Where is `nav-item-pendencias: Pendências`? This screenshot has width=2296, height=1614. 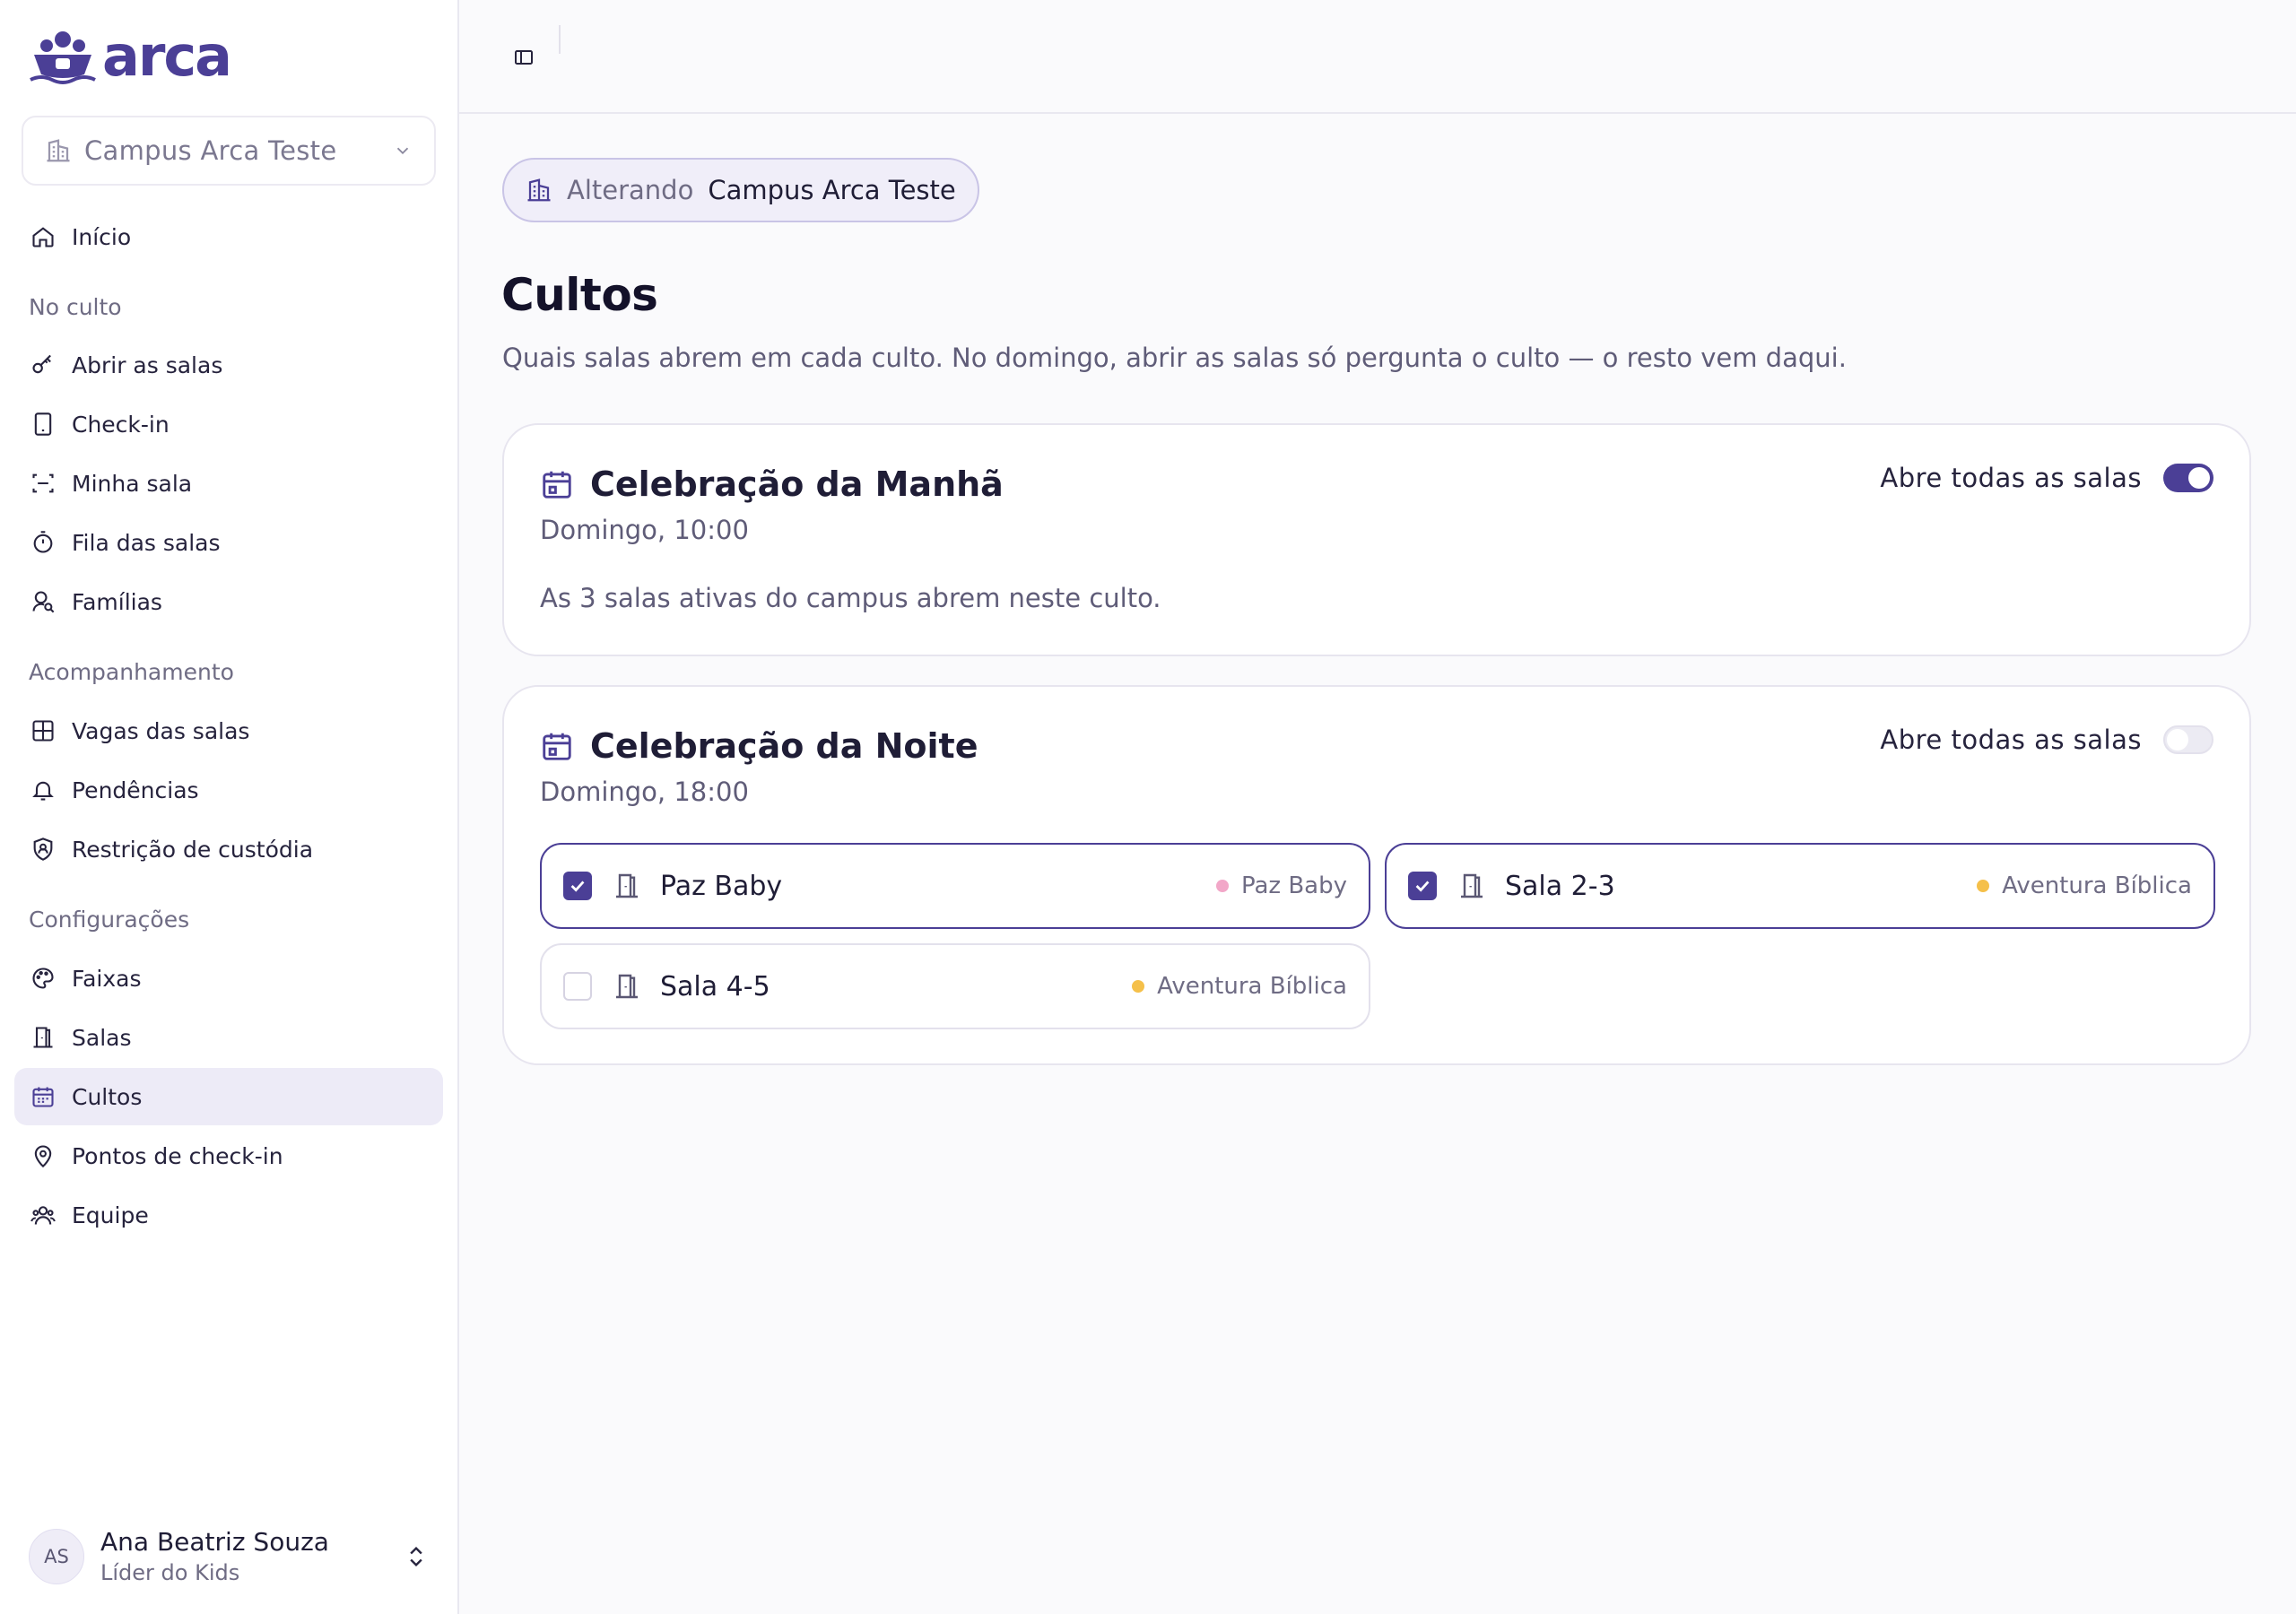
nav-item-pendencias: Pendências is located at coordinates (228, 790).